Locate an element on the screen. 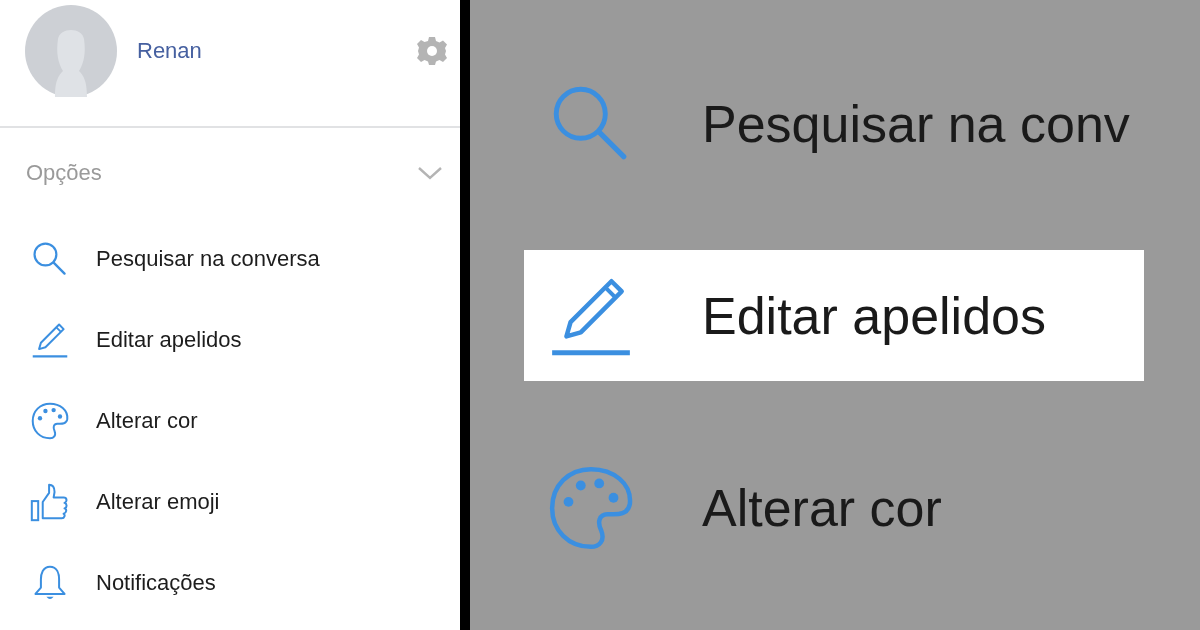 The image size is (1200, 630). menu-item: Editar apelidos is located at coordinates (169, 339).